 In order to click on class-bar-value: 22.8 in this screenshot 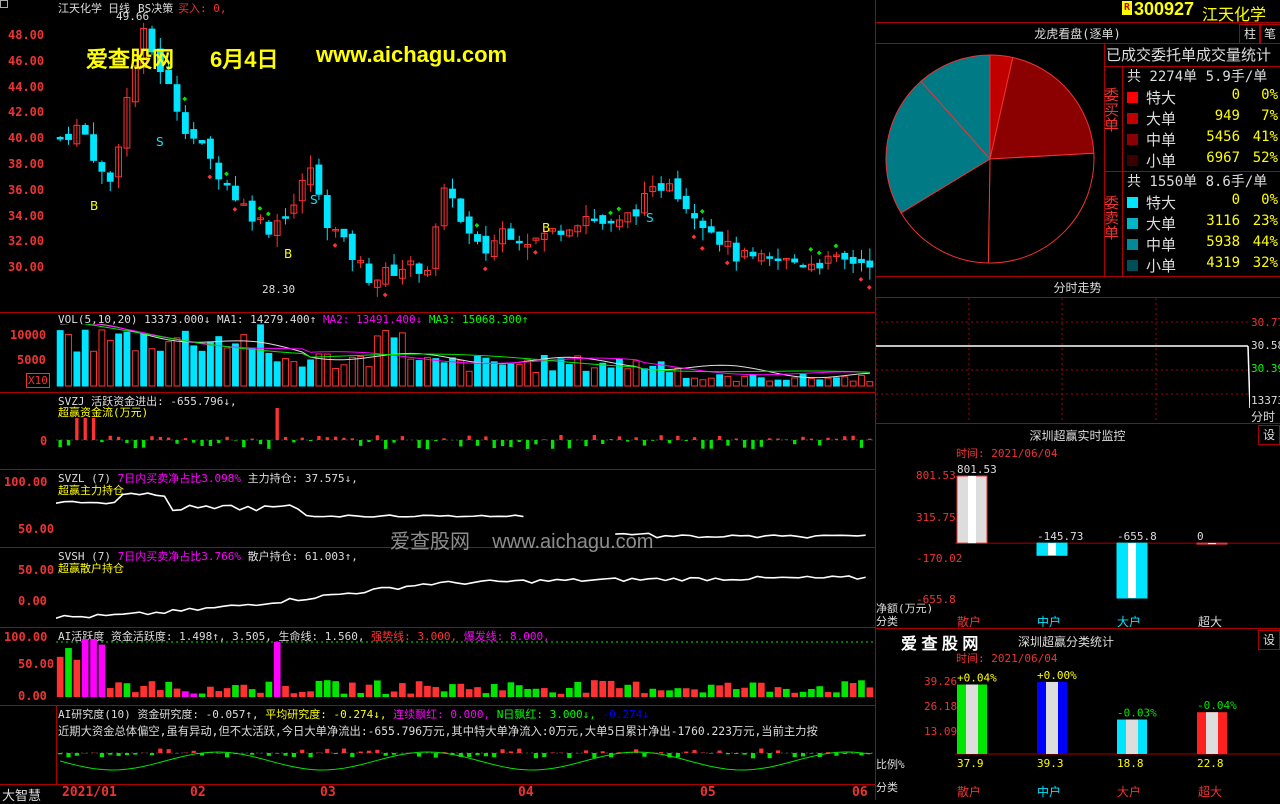, I will do `click(1210, 763)`.